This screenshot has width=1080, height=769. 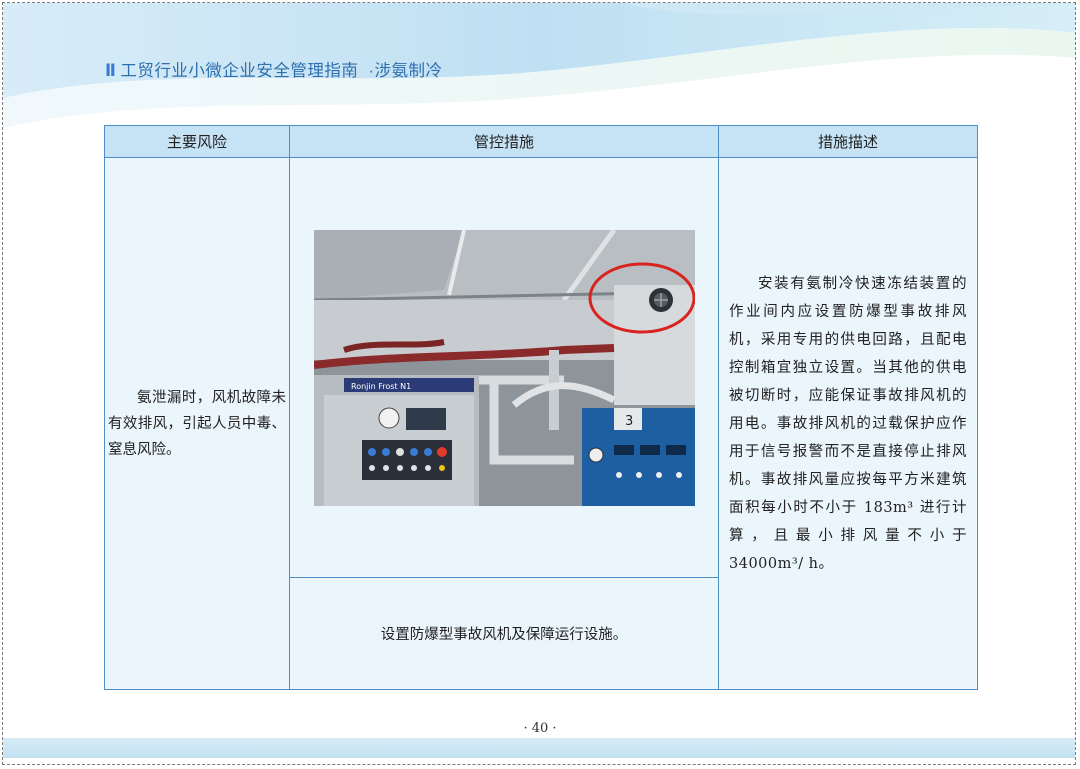 I want to click on header-bar-glyph: Ⅱ, so click(x=111, y=71).